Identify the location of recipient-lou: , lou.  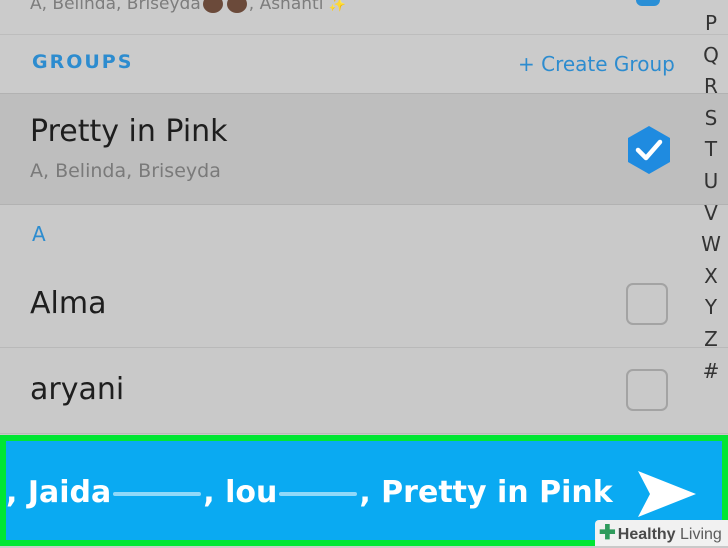
(240, 492).